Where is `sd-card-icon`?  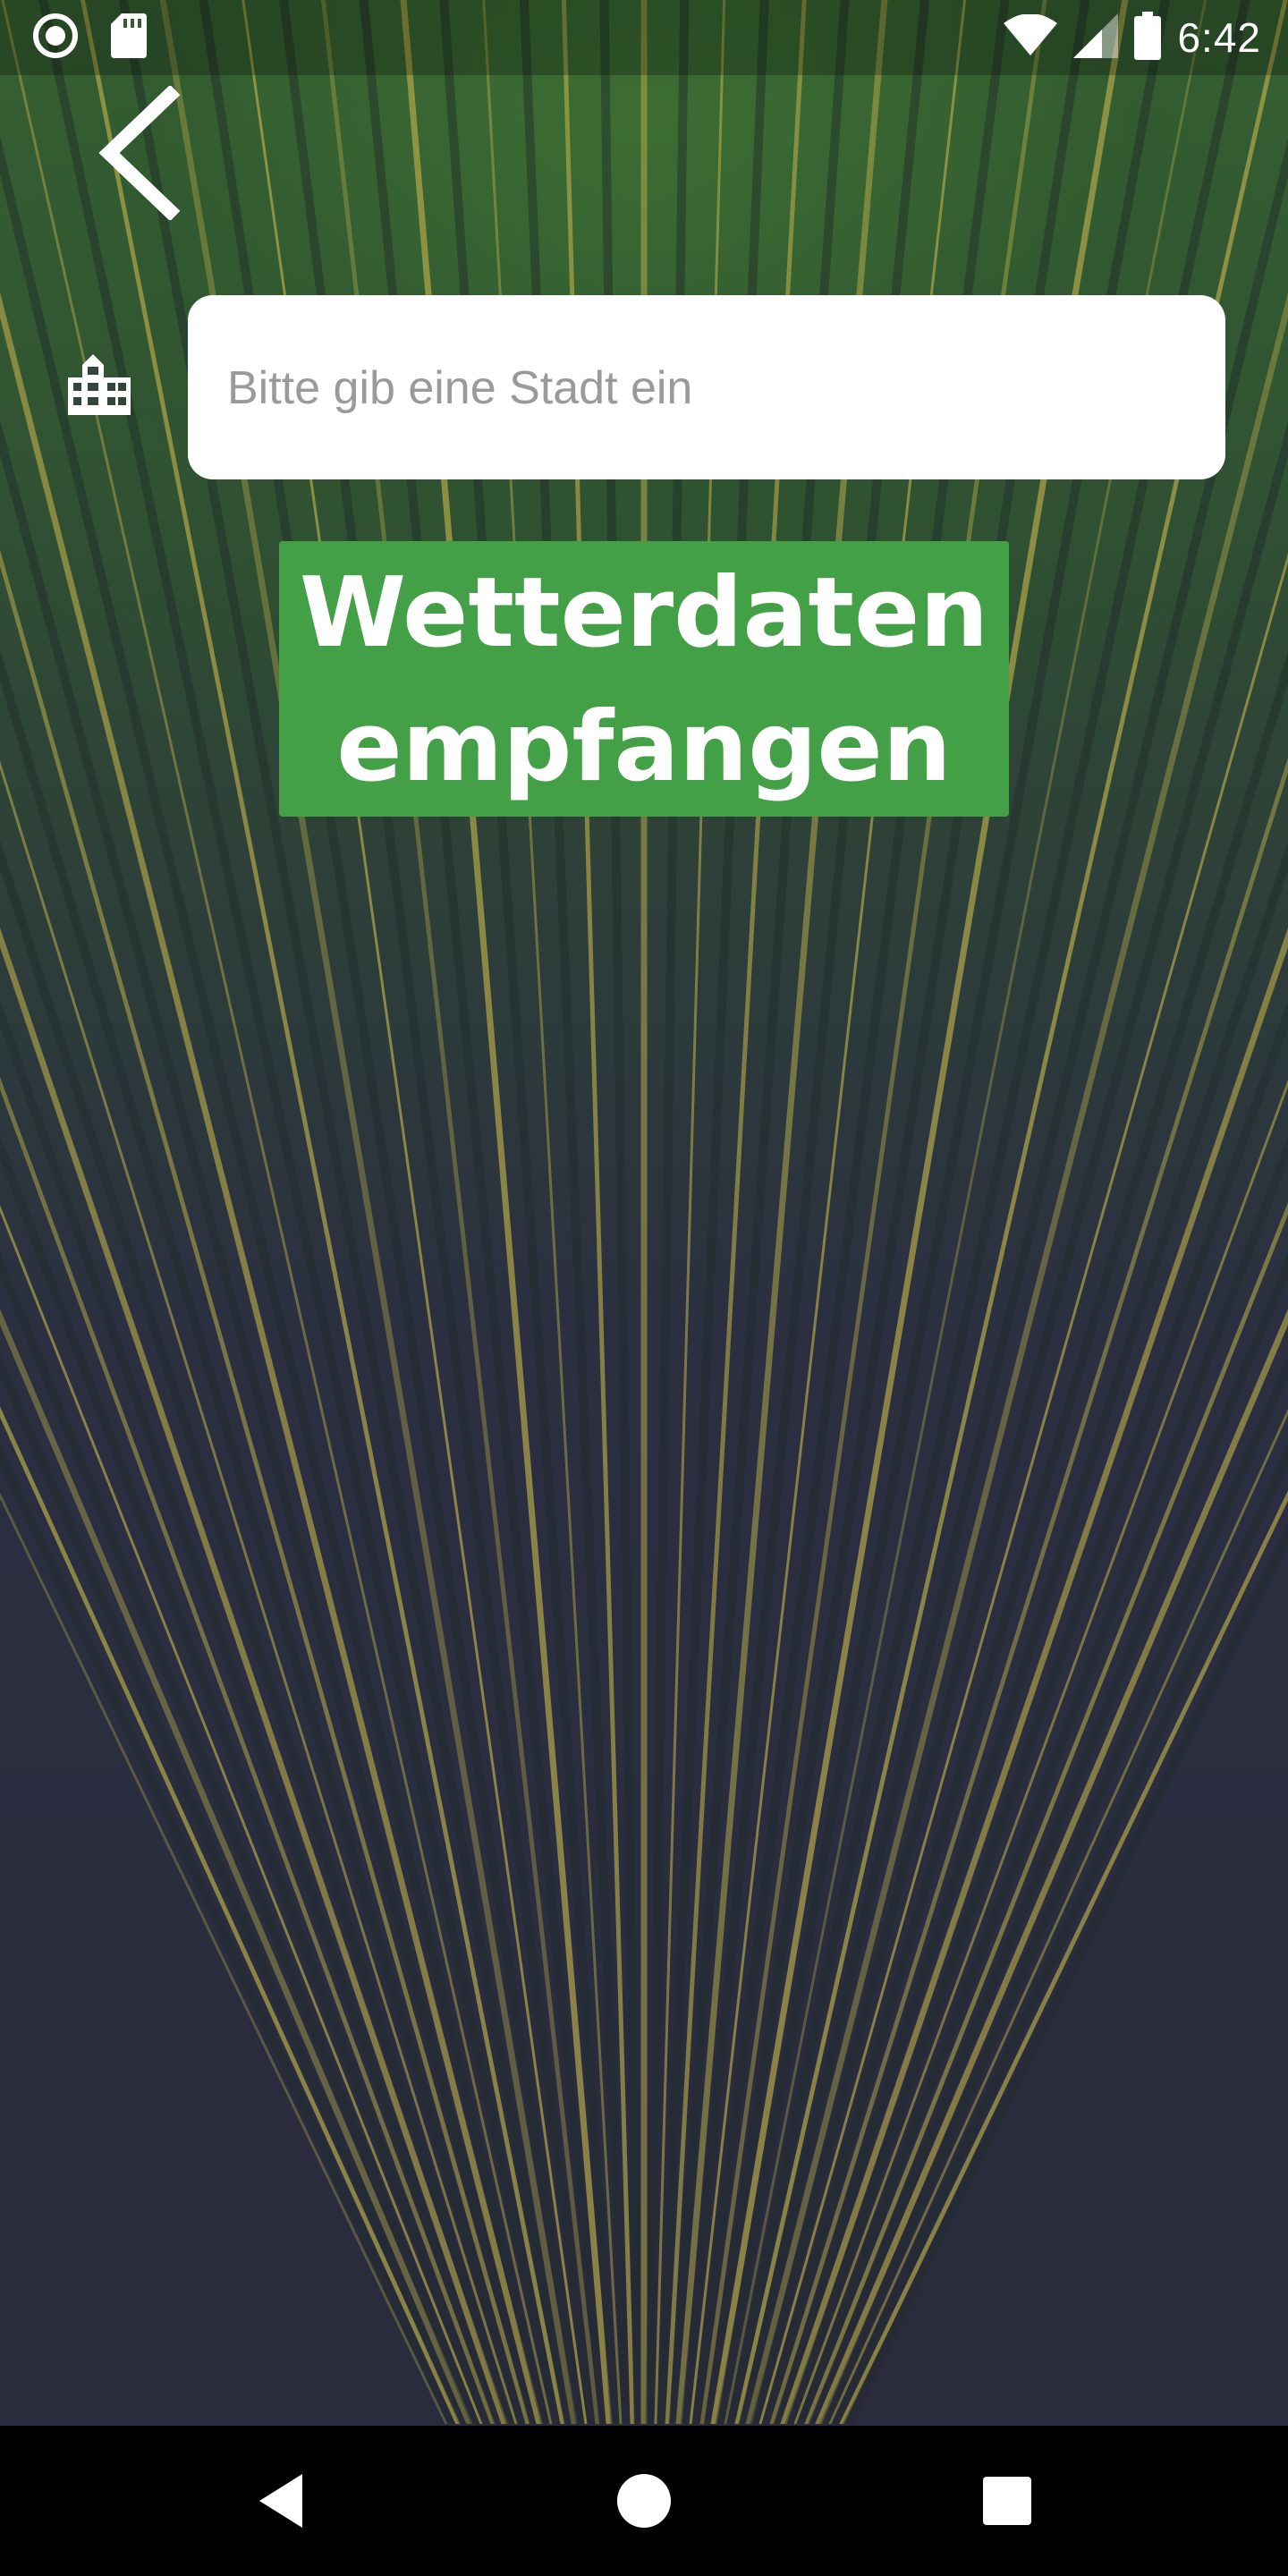 sd-card-icon is located at coordinates (129, 38).